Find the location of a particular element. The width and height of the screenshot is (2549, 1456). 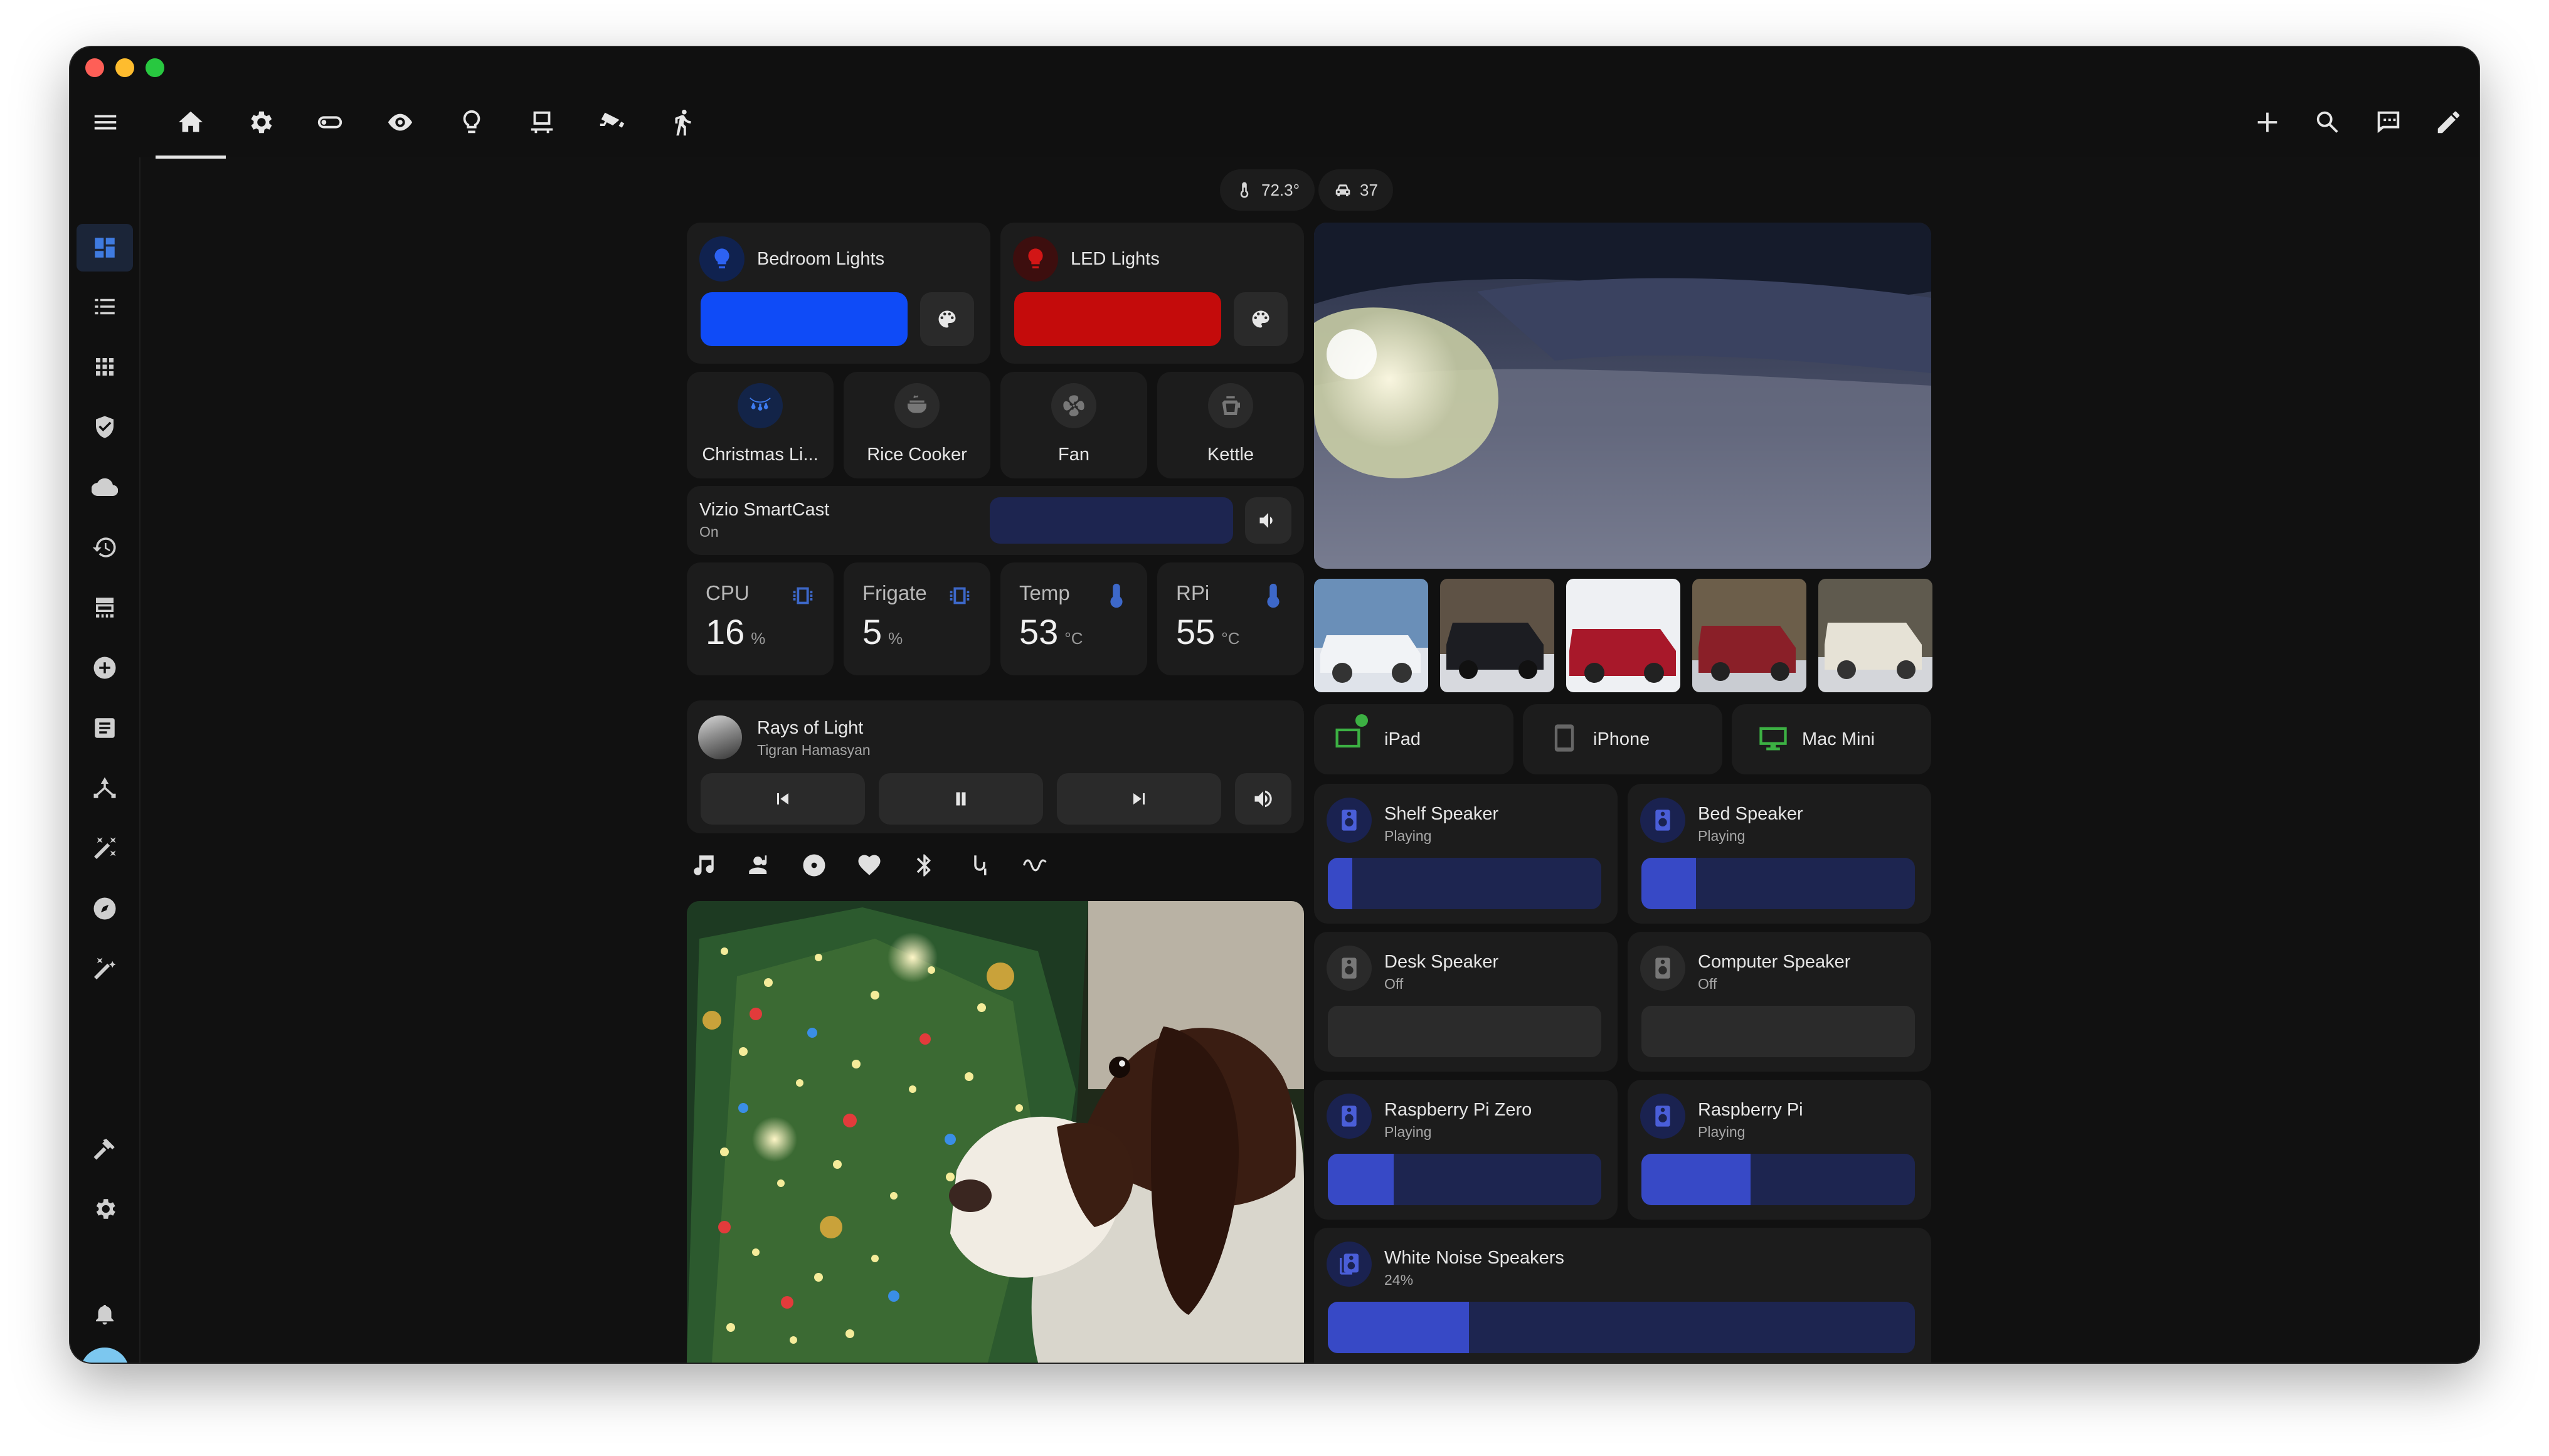

tab-desk is located at coordinates (542, 123).